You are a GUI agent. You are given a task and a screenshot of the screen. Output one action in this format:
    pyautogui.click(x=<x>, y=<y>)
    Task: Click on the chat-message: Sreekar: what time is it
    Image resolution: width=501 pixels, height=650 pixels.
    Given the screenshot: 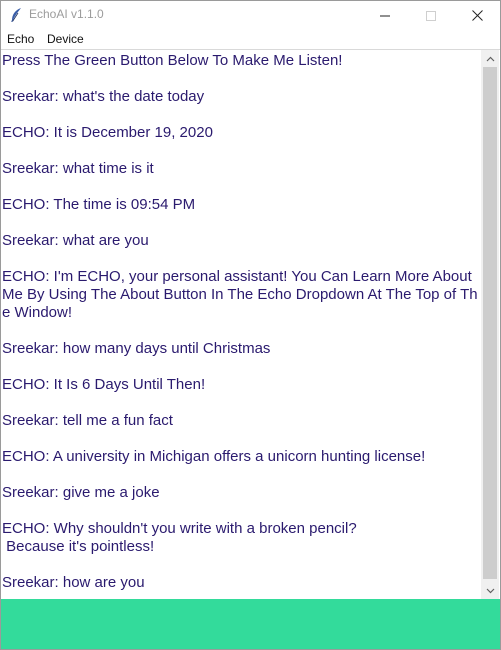 What is the action you would take?
    pyautogui.click(x=78, y=168)
    